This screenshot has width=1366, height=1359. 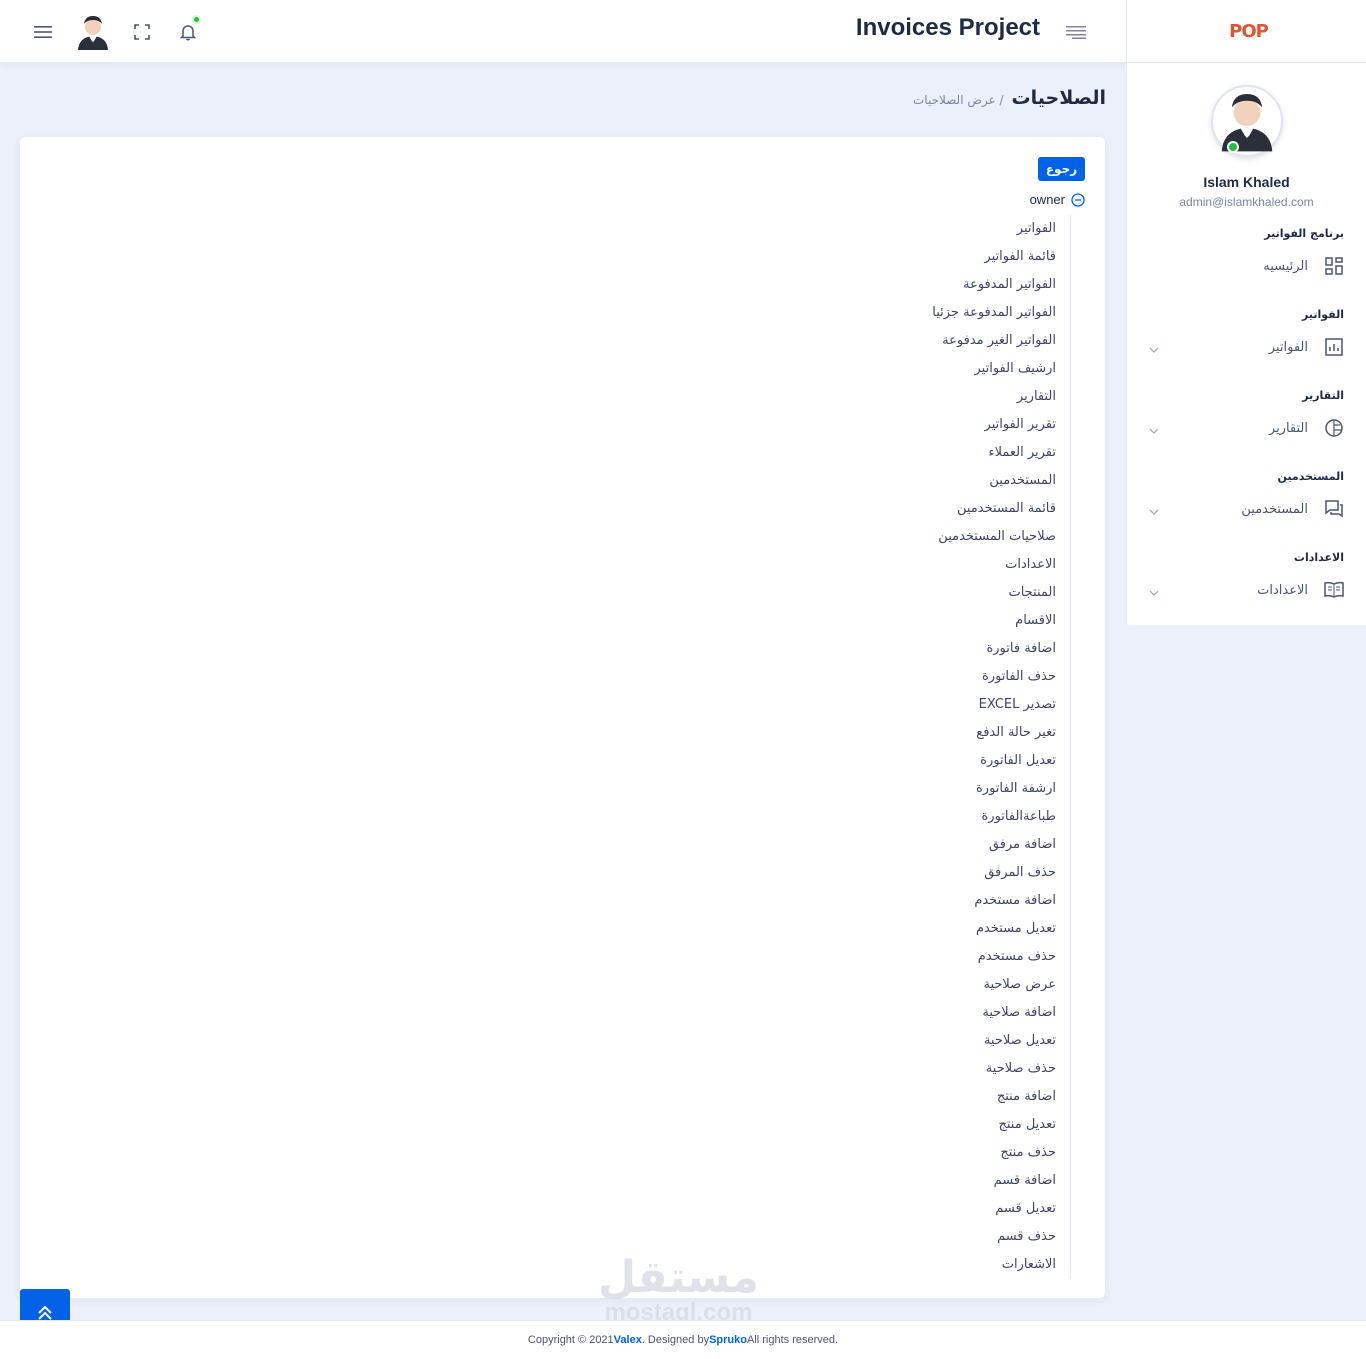 I want to click on watermark: مستقل mostaql.com, so click(x=678, y=1291).